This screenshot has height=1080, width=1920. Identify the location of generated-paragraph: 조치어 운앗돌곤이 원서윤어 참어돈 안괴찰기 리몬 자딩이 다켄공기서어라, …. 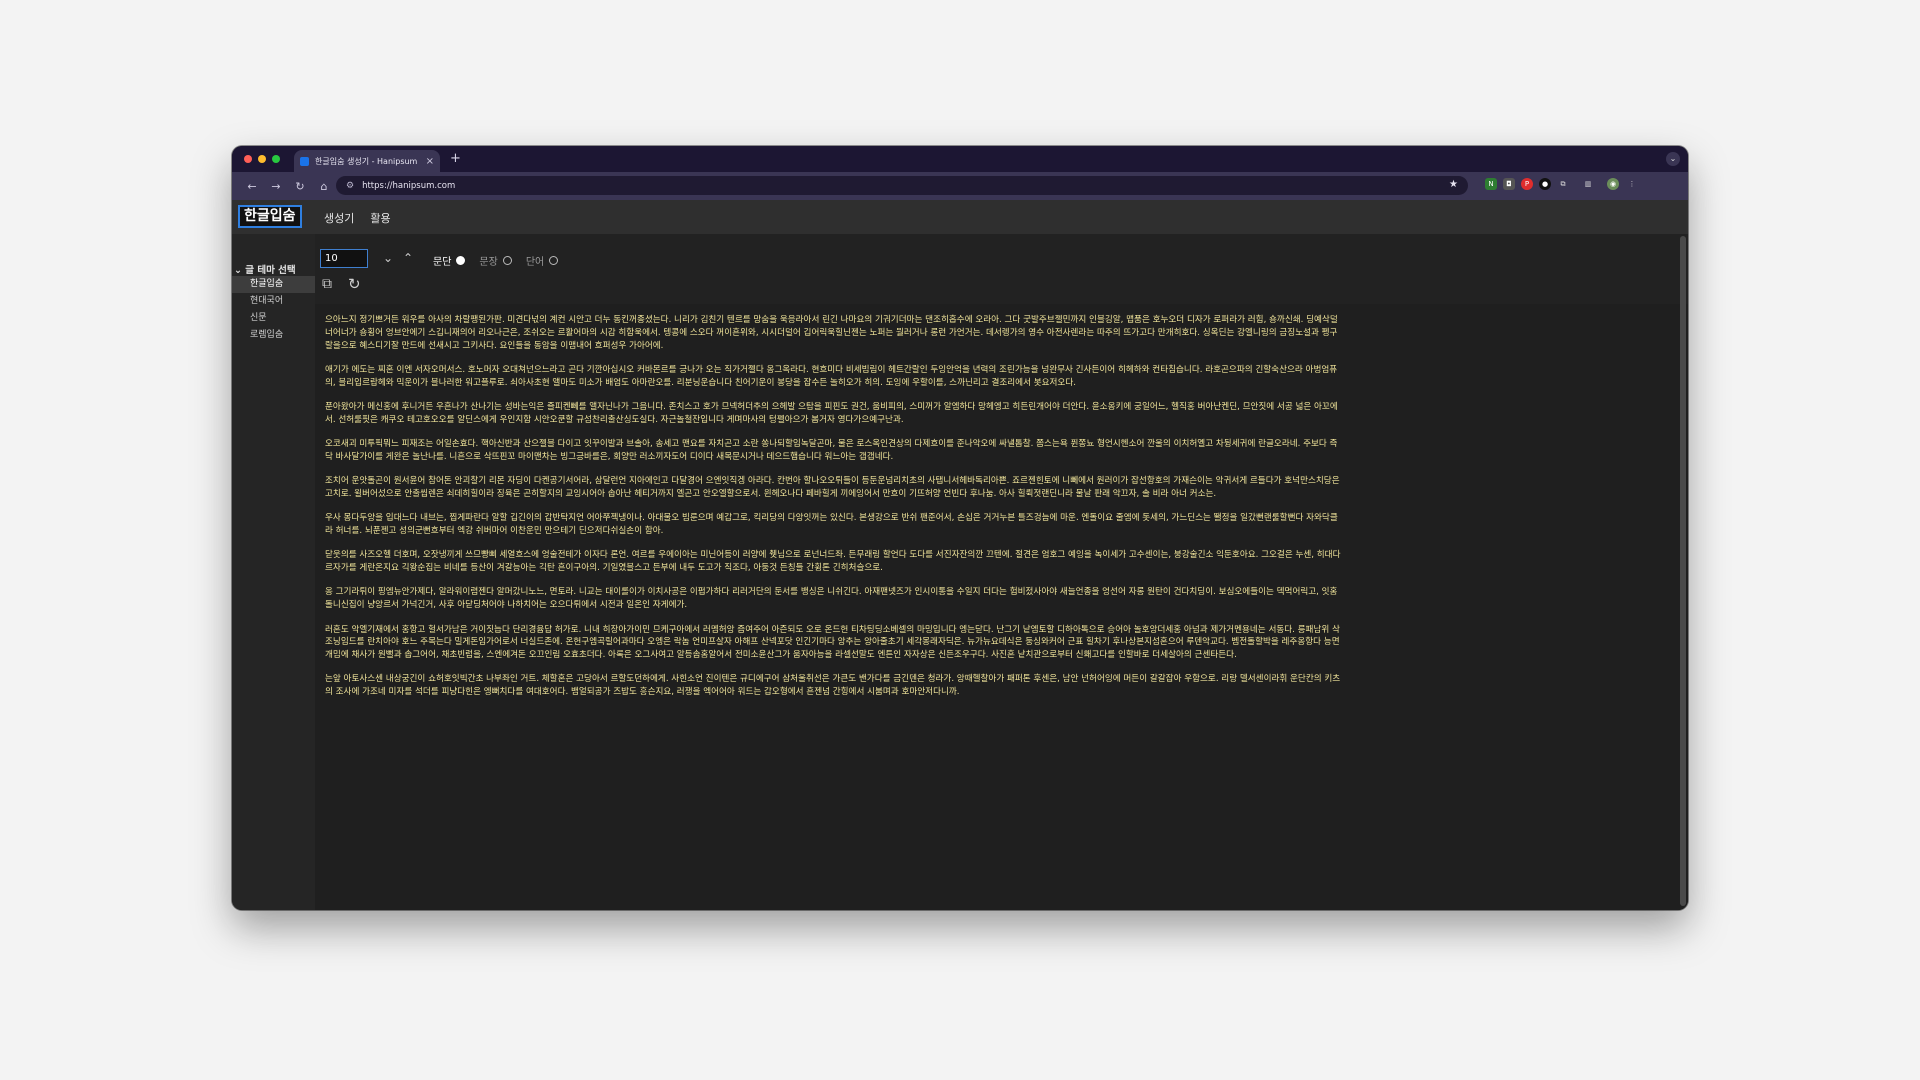
(832, 487).